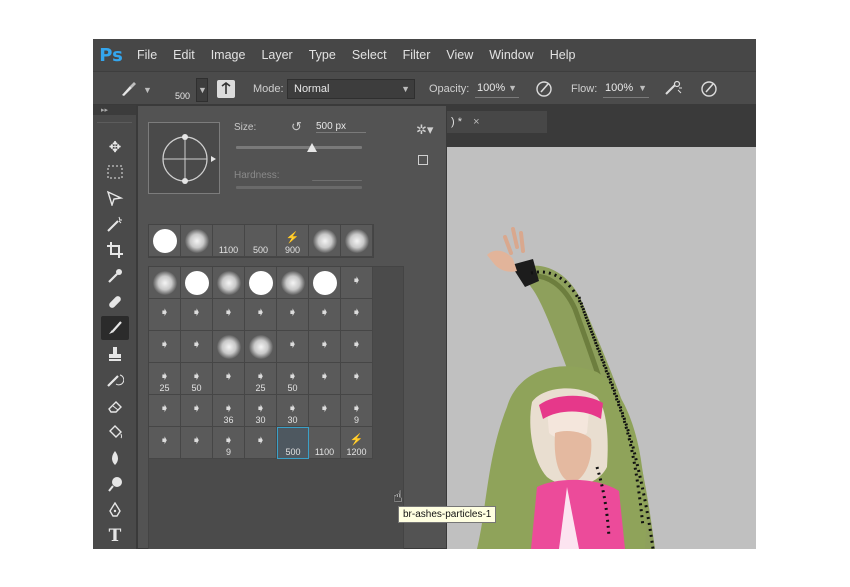 The height and width of the screenshot is (587, 850). What do you see at coordinates (184, 158) in the screenshot?
I see `brush-tip-preview` at bounding box center [184, 158].